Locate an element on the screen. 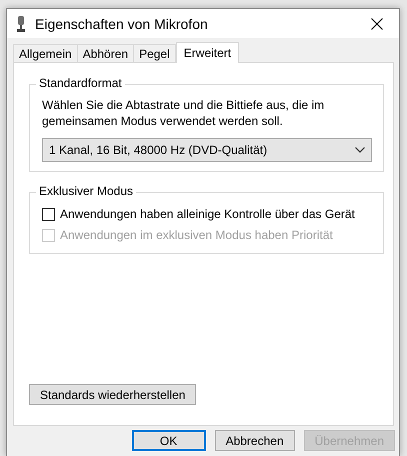  description: Wählen Sie die Abtastrate und die Bittiefe aus, die im gemeinsamen Modus verwendet werden soll. is located at coordinates (184, 113).